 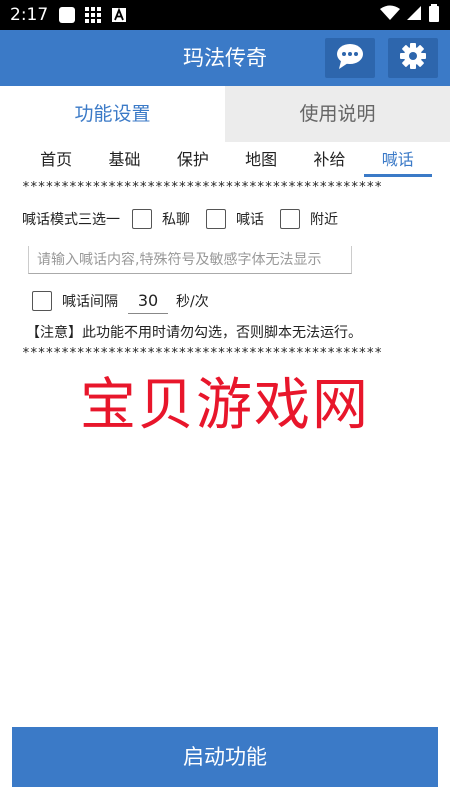 What do you see at coordinates (216, 219) in the screenshot?
I see `shout-checkbox` at bounding box center [216, 219].